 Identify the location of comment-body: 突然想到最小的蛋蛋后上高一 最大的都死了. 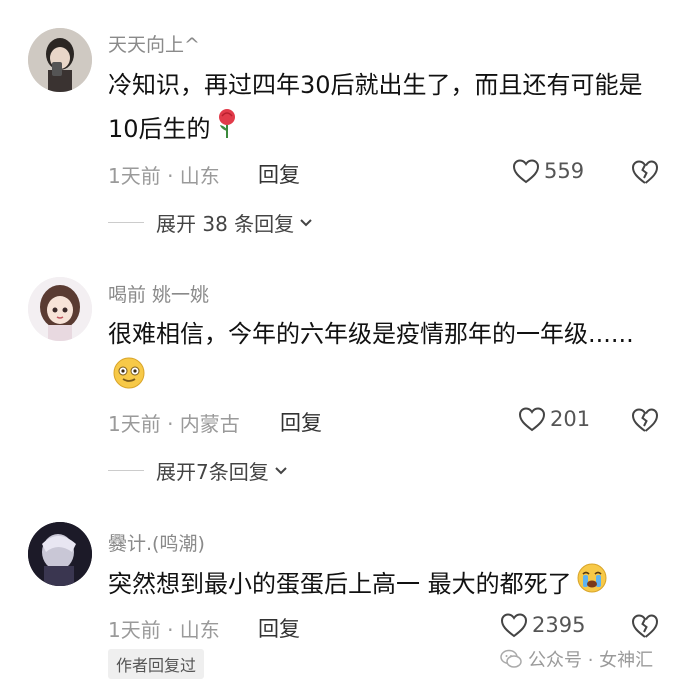
(340, 584).